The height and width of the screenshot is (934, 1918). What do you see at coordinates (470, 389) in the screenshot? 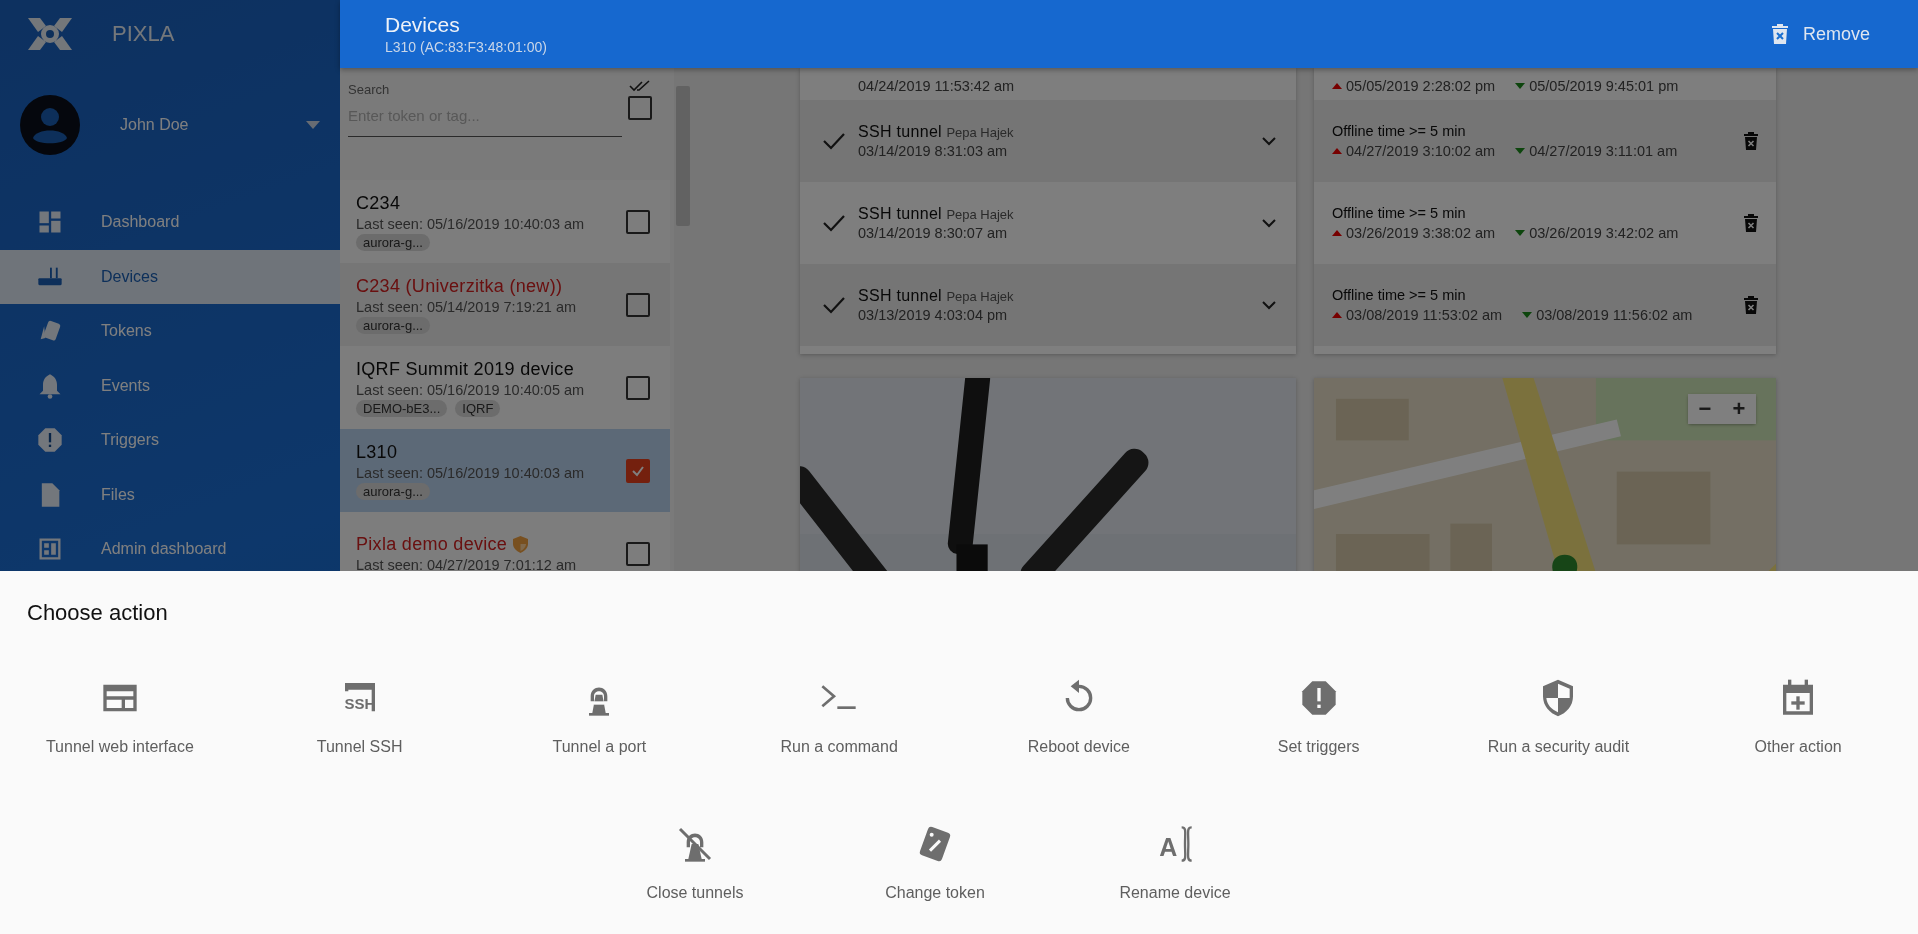
I see `last-seen-text: Last seen: 05/16/2019 10:40:05 am` at bounding box center [470, 389].